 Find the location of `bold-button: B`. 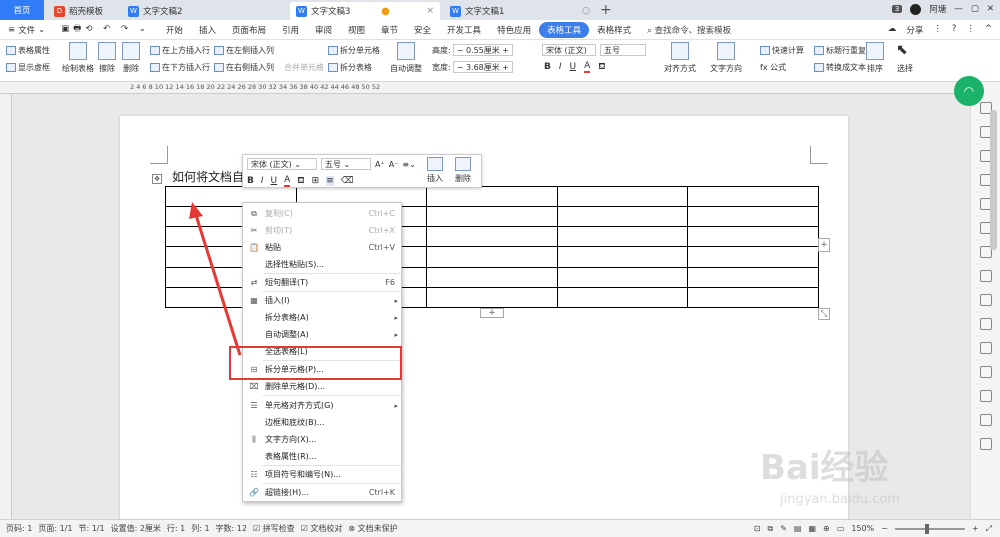

bold-button: B is located at coordinates (250, 181).